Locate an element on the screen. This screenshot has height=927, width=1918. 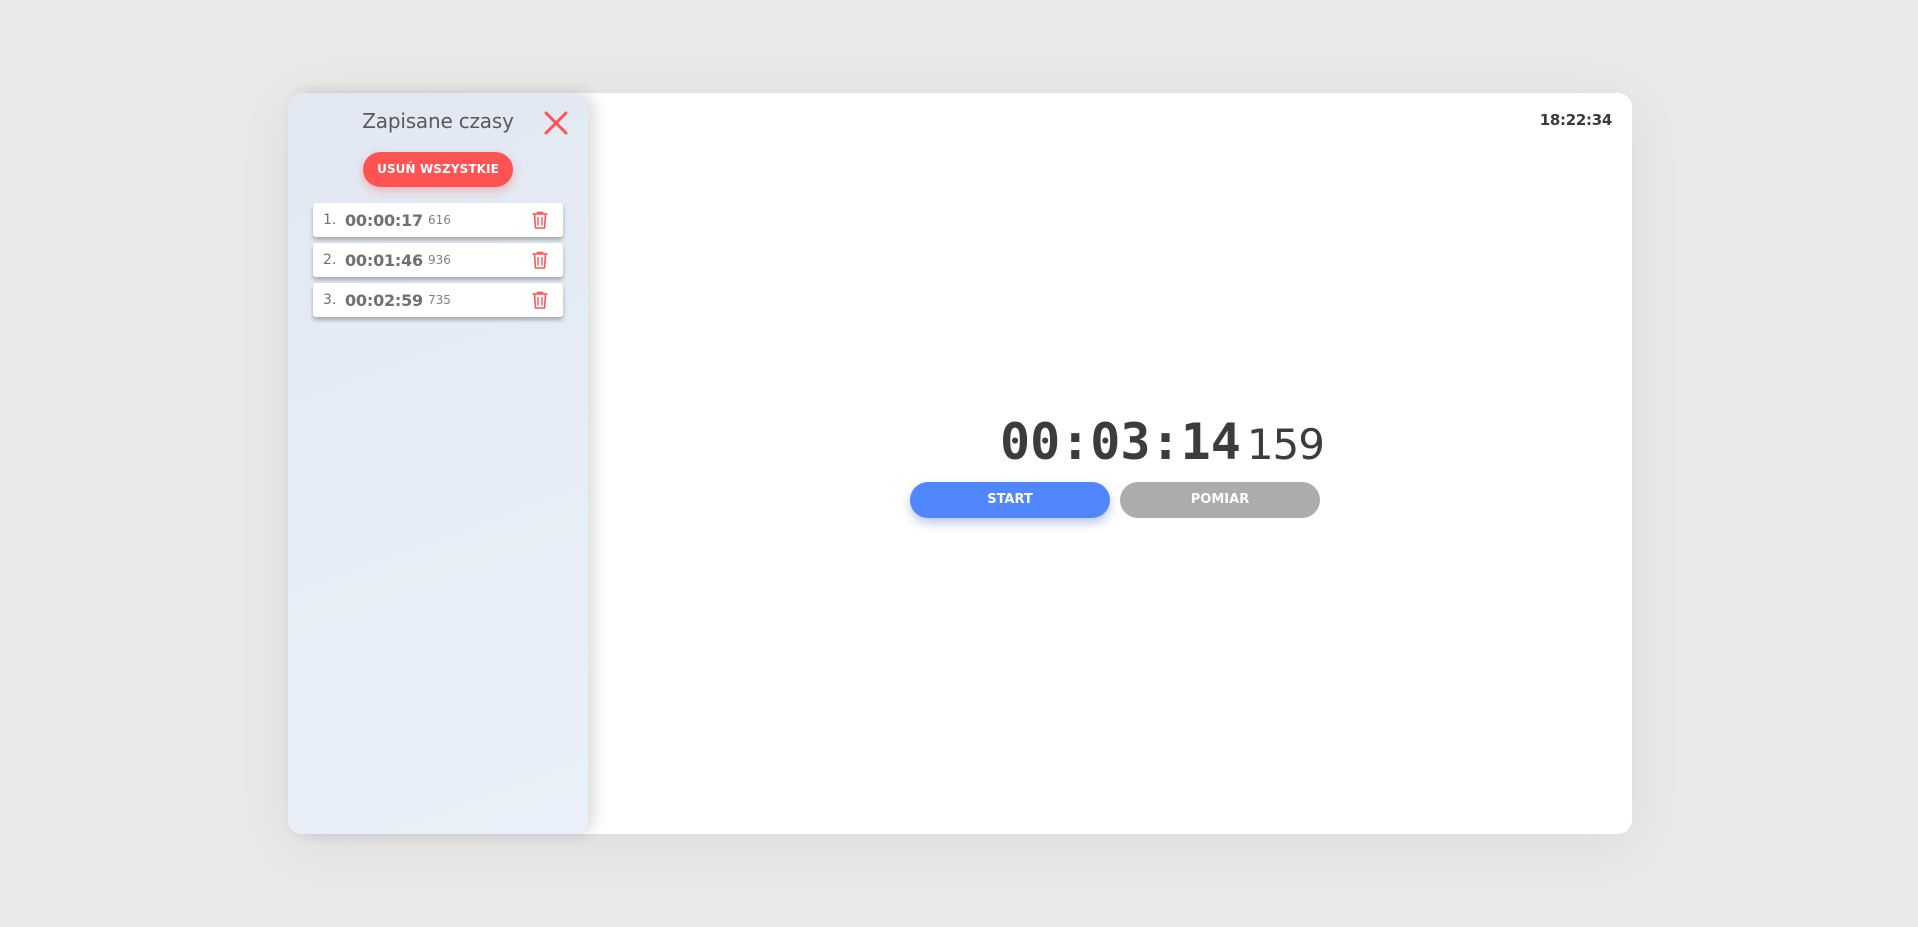
list-item: 1. 00:00:17 616 is located at coordinates (438, 220).